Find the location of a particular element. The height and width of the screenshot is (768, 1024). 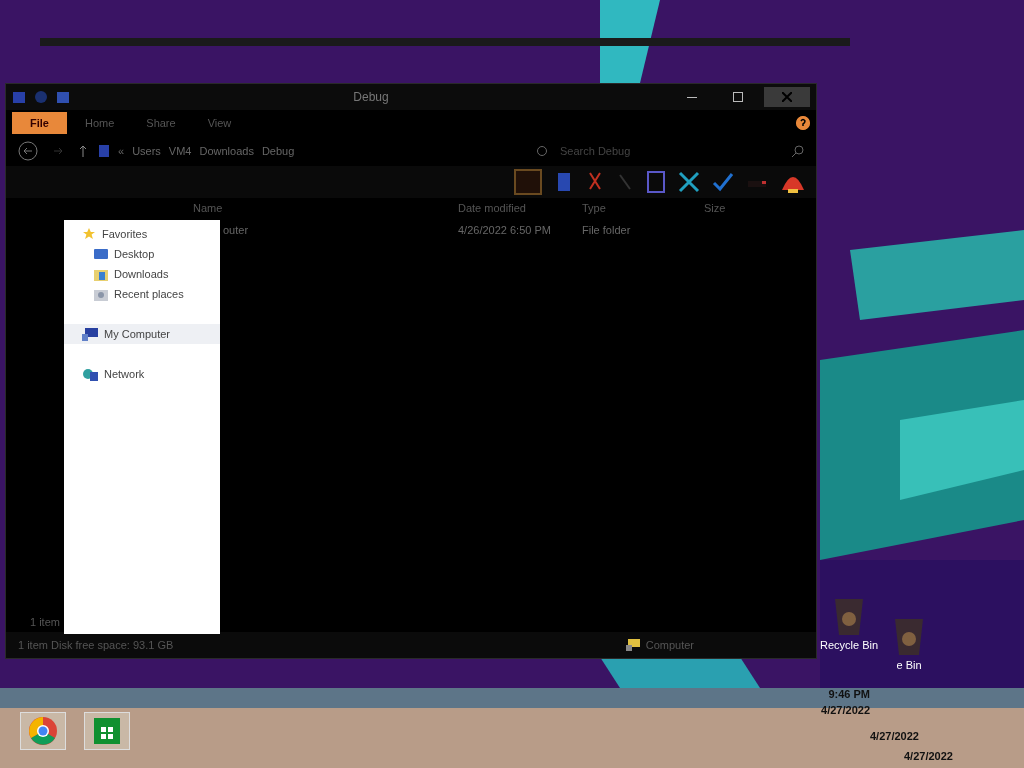

window-title: Debug is located at coordinates (371, 97).